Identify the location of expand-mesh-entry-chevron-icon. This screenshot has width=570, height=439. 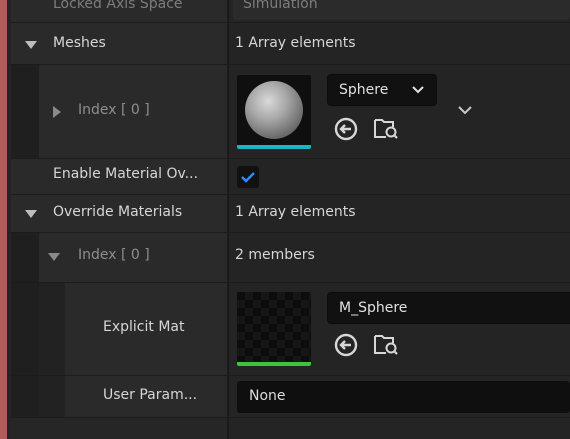
(465, 110).